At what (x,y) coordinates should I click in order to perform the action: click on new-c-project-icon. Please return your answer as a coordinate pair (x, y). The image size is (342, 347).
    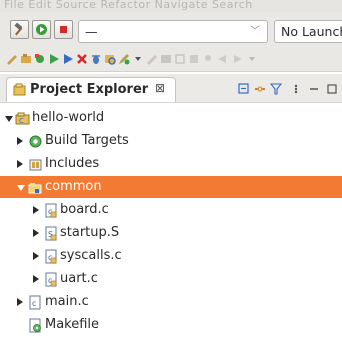
    Looking at the image, I should click on (12, 59).